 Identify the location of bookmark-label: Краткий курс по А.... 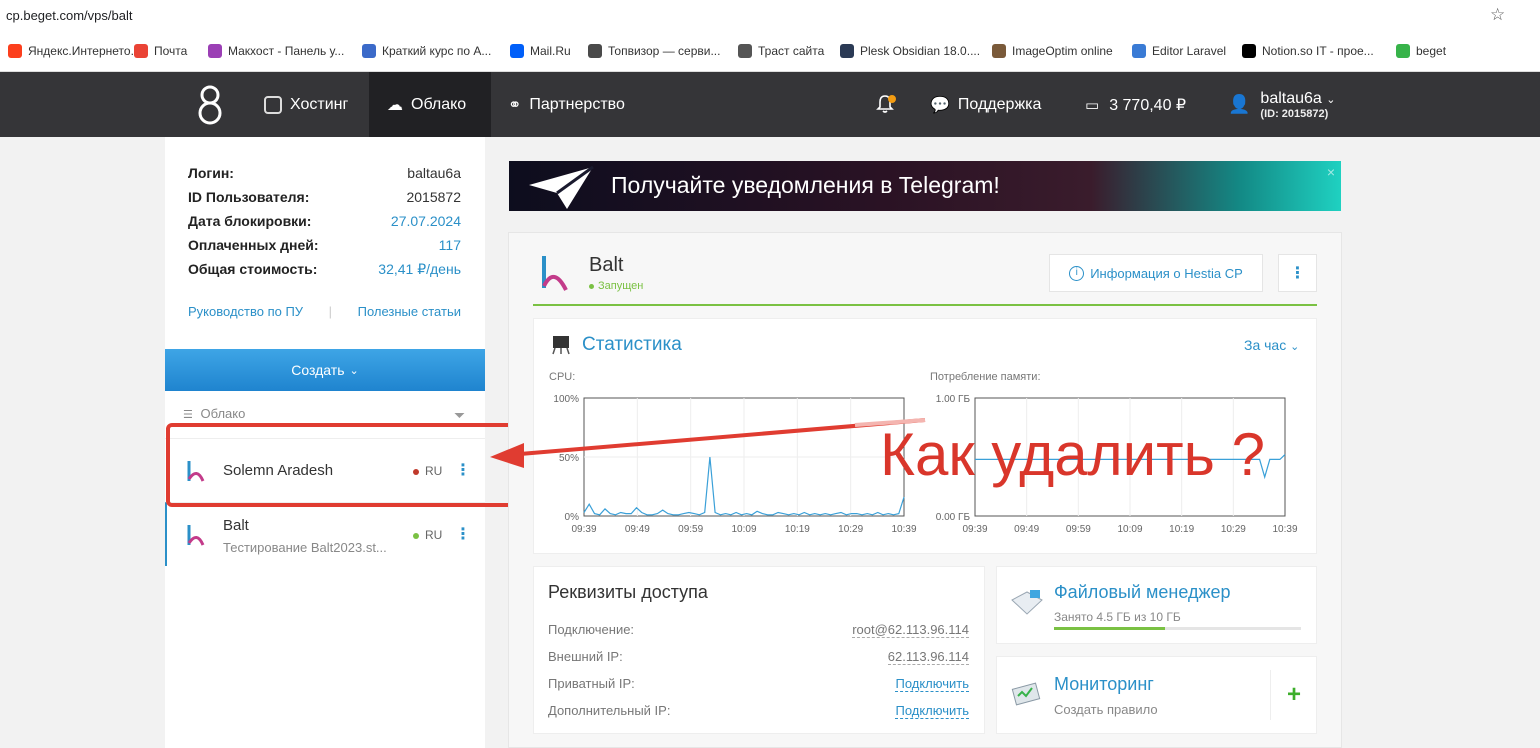
(437, 51).